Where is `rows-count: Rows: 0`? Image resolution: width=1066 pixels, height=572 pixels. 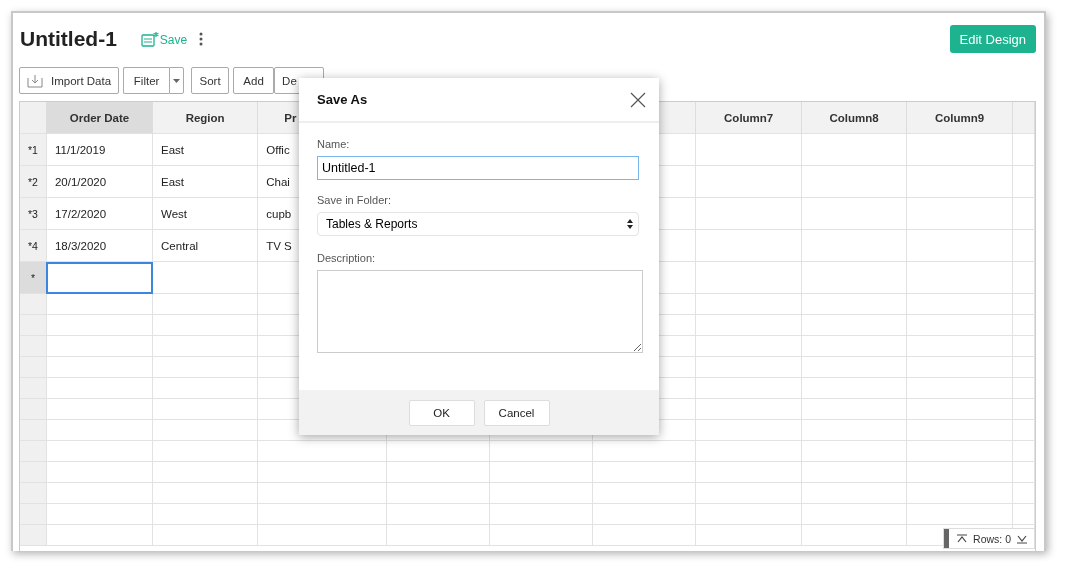
rows-count: Rows: 0 is located at coordinates (992, 538).